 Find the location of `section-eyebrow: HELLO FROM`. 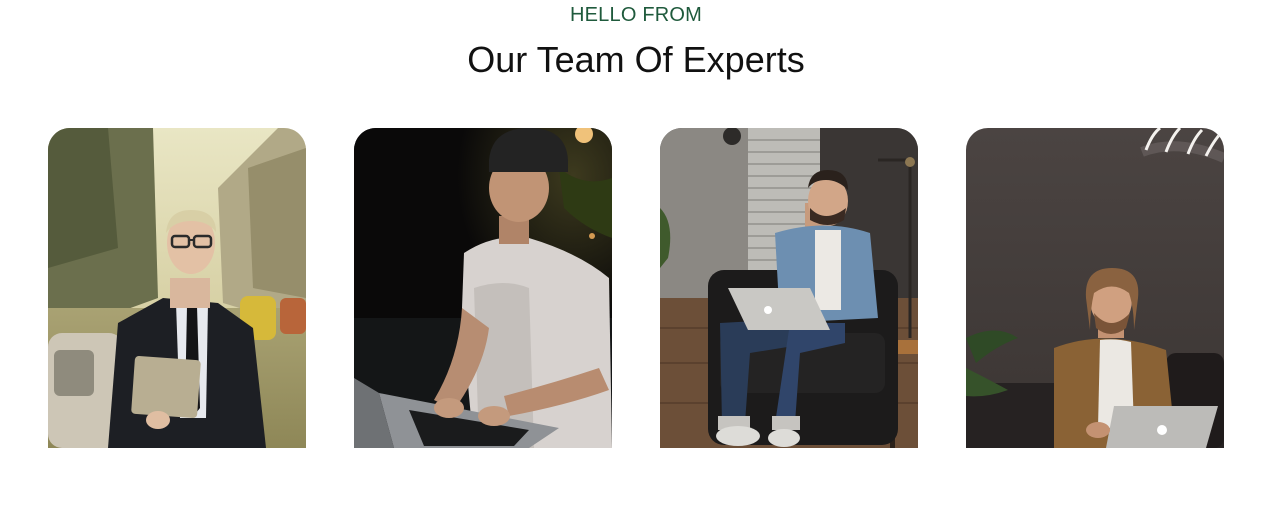

section-eyebrow: HELLO FROM is located at coordinates (636, 15).